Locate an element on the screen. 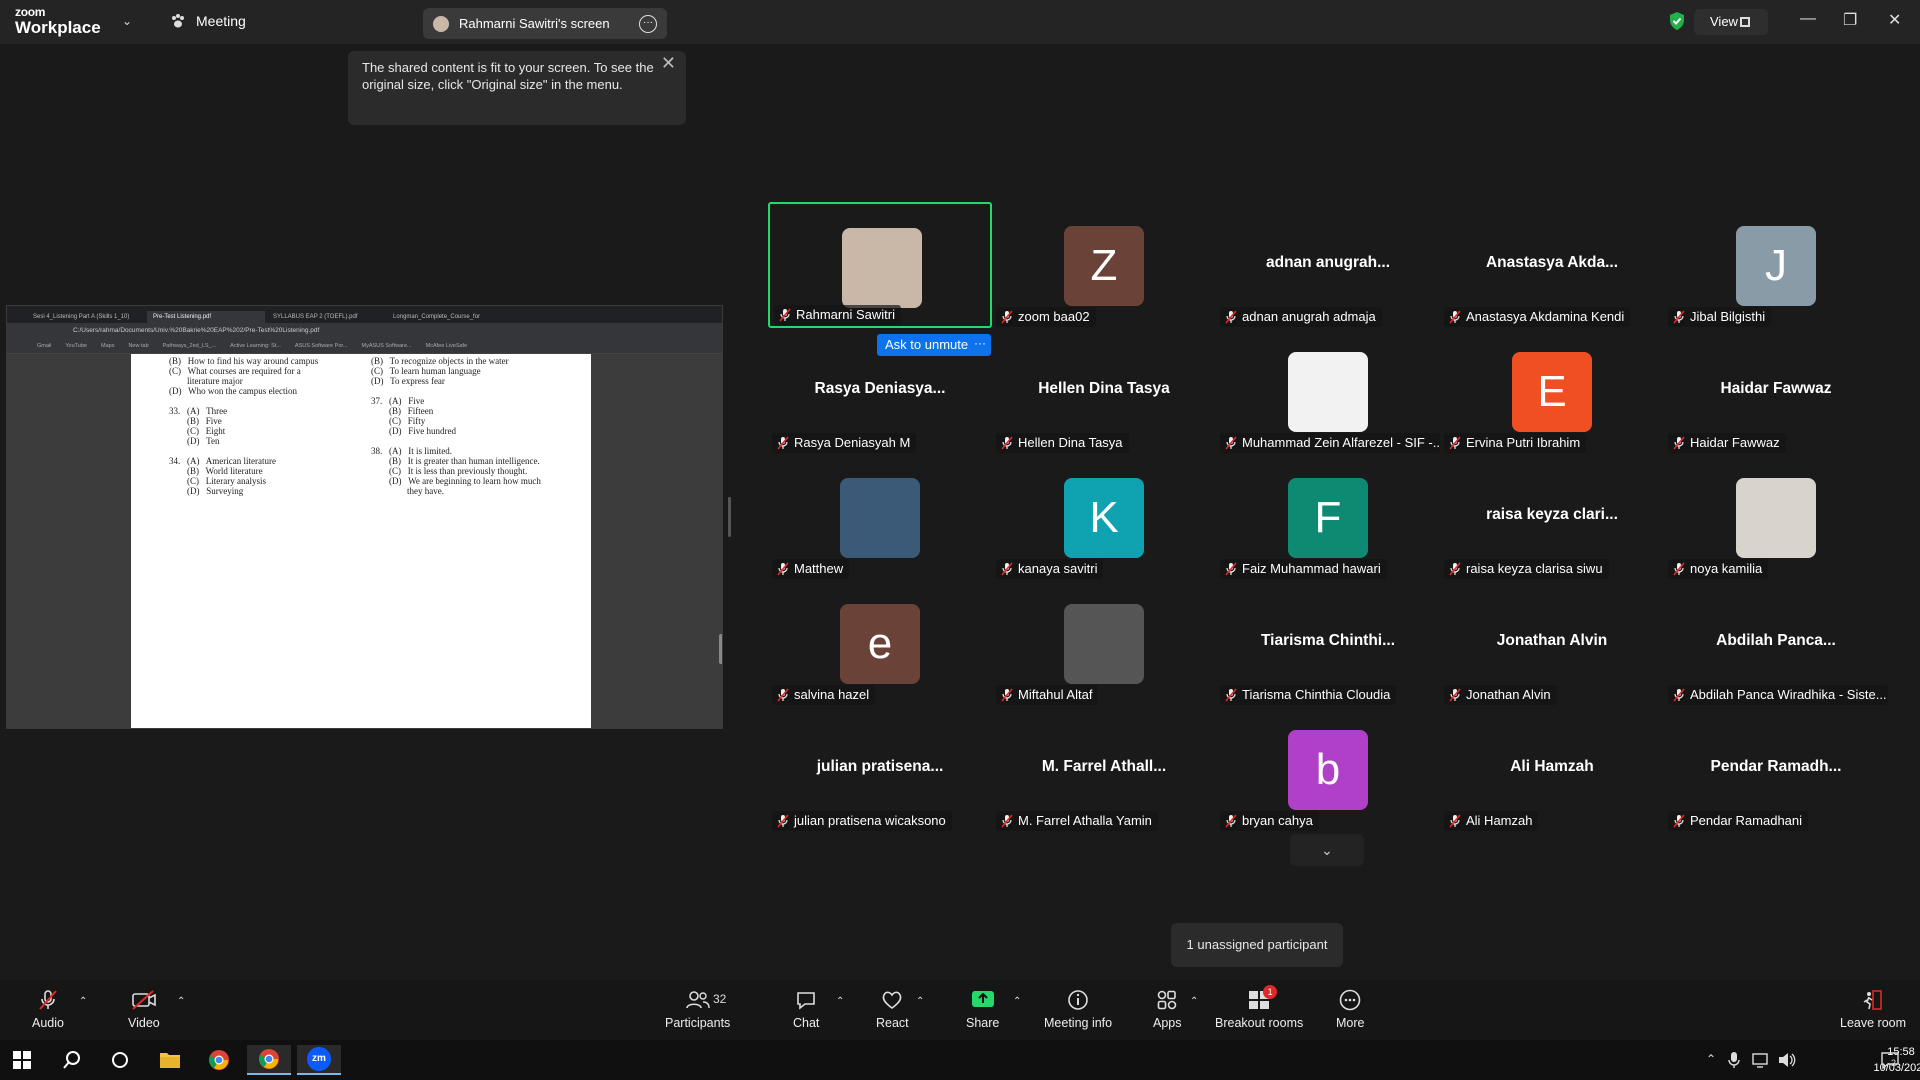  split-handle is located at coordinates (729, 517).